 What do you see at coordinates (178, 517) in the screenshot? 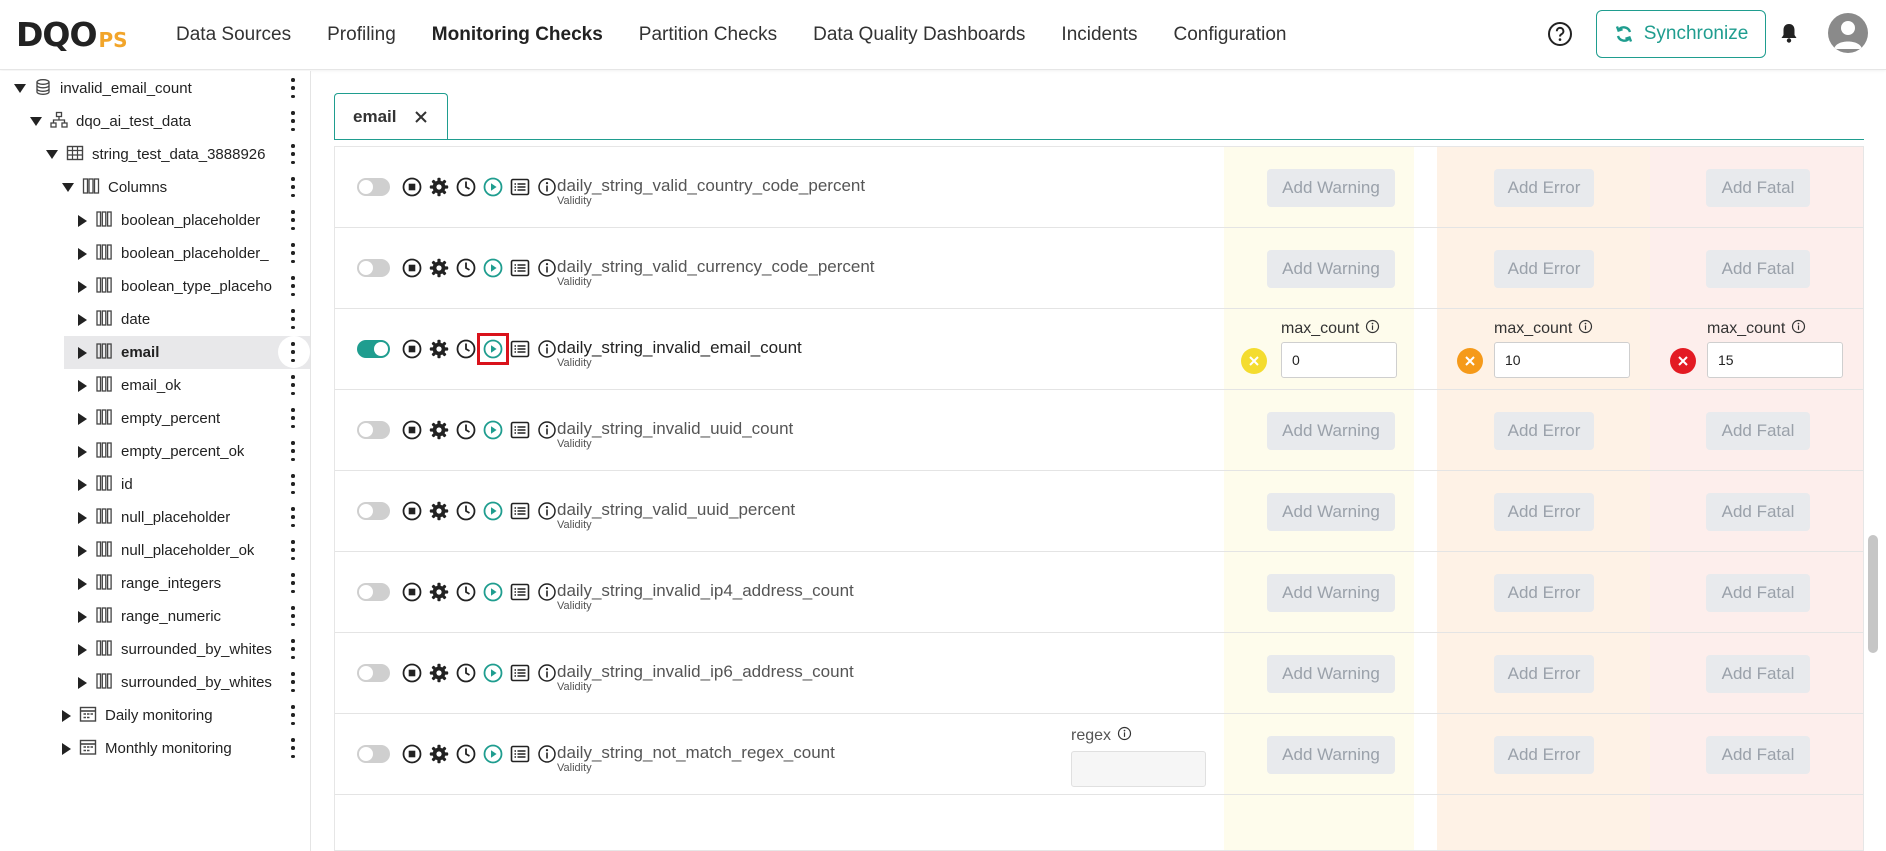
I see `tree-item-null-placeholder: null_placeholder` at bounding box center [178, 517].